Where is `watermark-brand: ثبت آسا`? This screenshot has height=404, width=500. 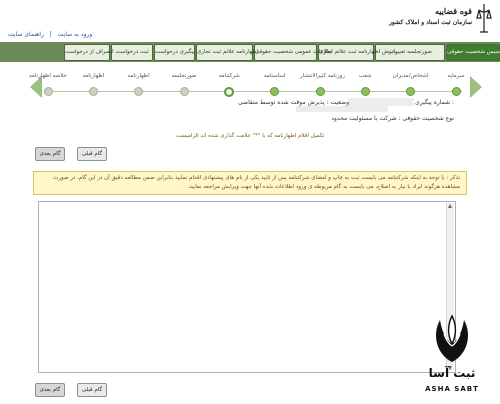
watermark-brand: ثبت آسا is located at coordinates (452, 373).